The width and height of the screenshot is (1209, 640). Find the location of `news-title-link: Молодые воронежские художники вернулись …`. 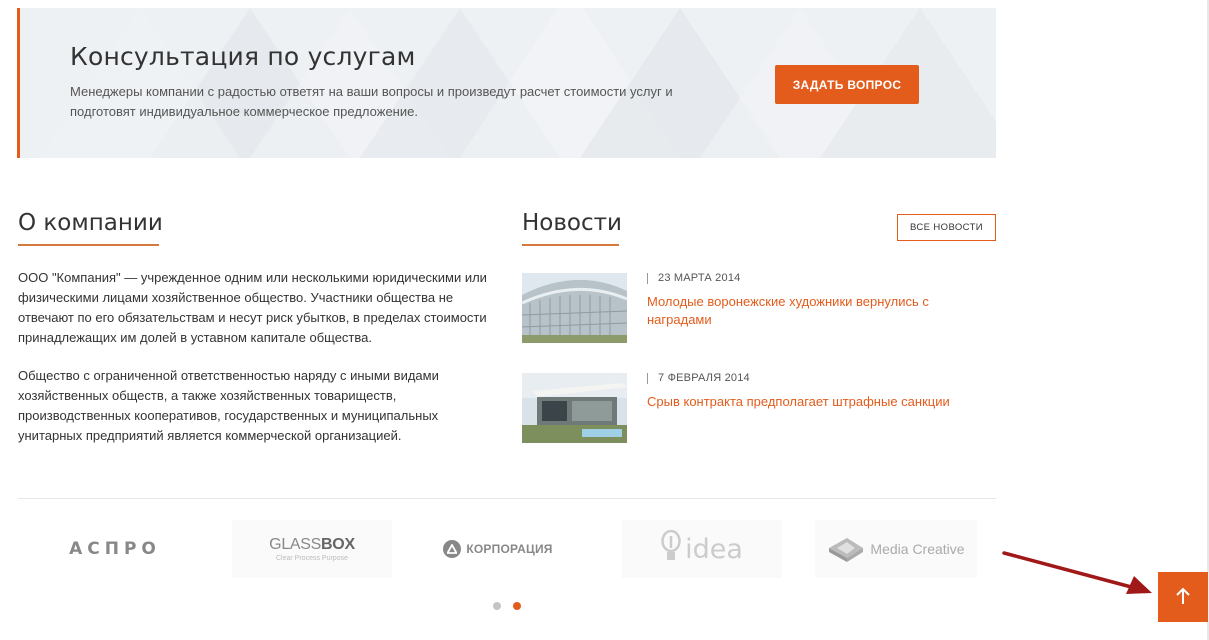

news-title-link: Молодые воронежские художники вернулись … is located at coordinates (807, 311).